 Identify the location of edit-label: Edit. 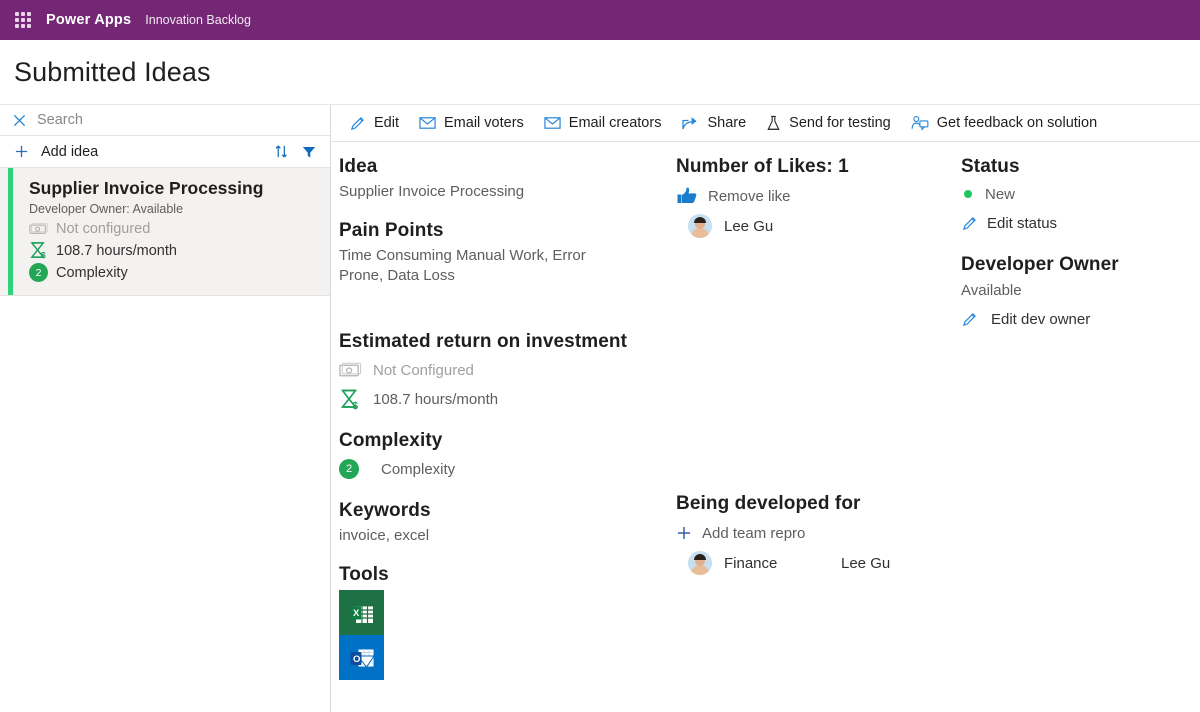
(386, 123).